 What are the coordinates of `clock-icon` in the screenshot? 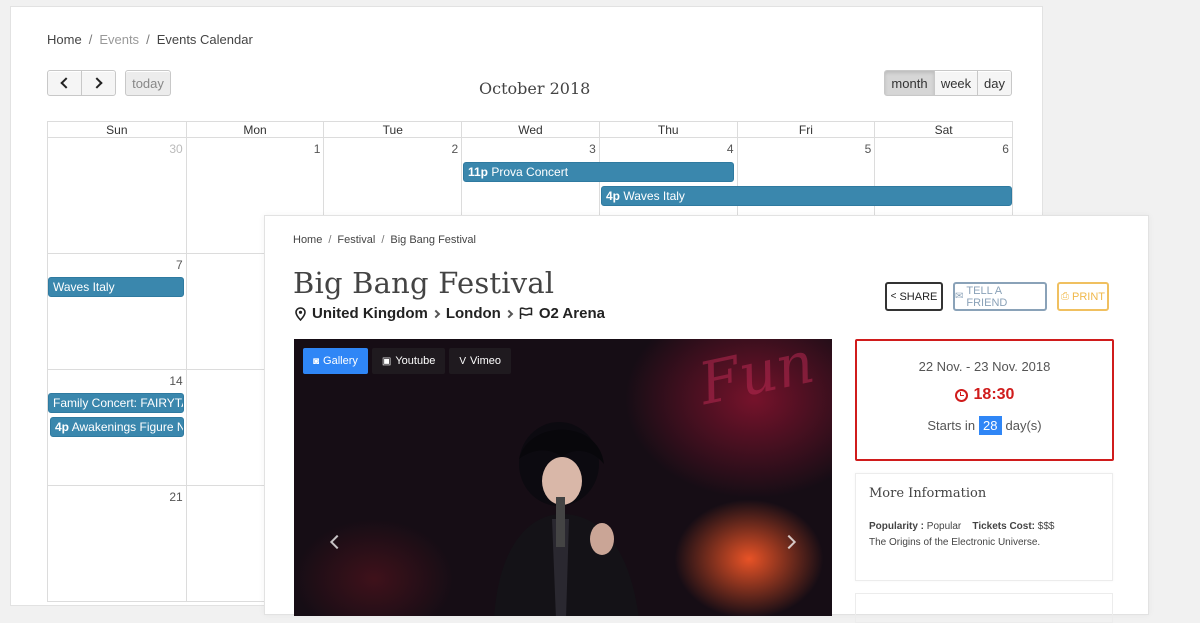 It's located at (961, 395).